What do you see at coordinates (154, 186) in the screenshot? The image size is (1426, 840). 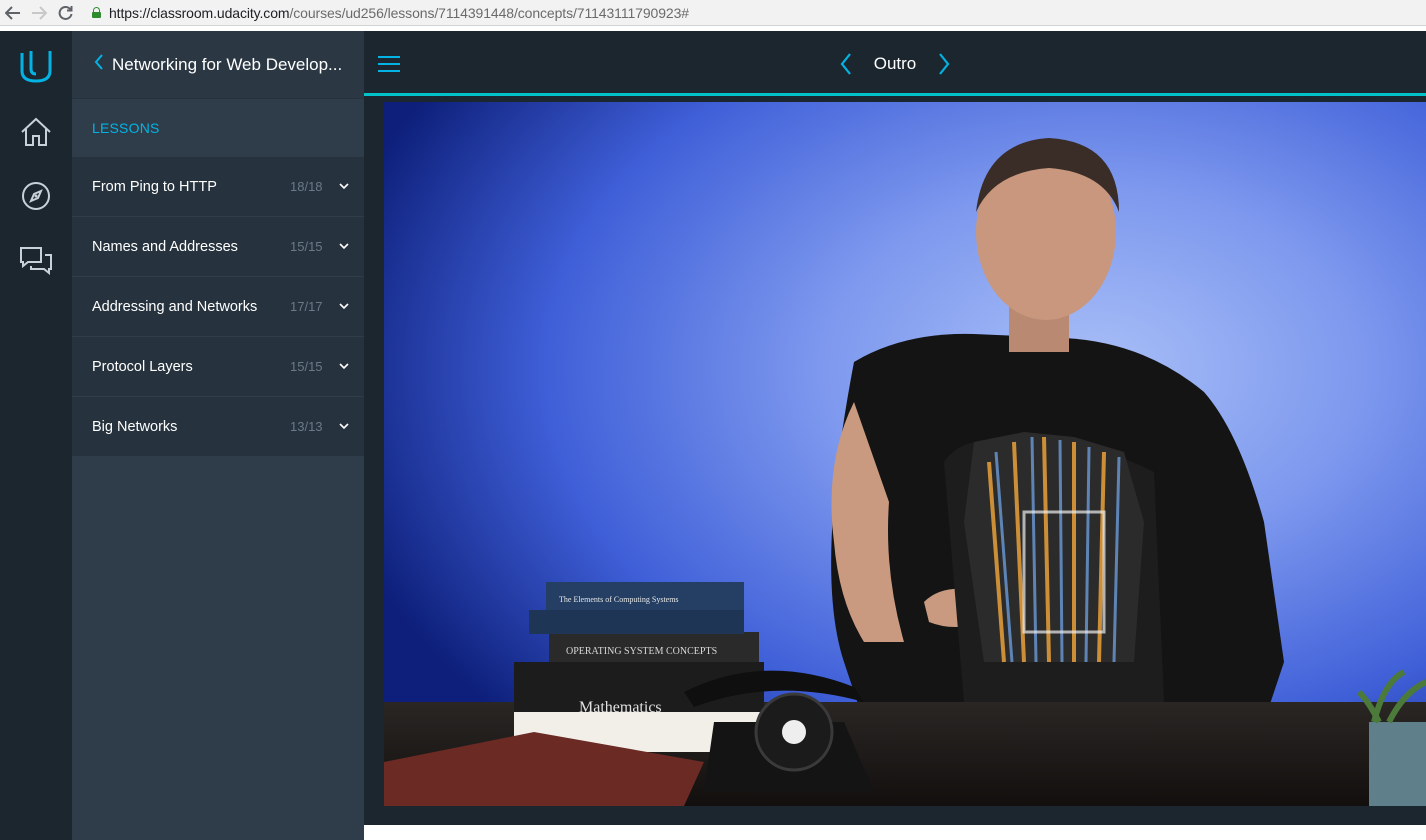 I see `lesson-title: From Ping to HTTP` at bounding box center [154, 186].